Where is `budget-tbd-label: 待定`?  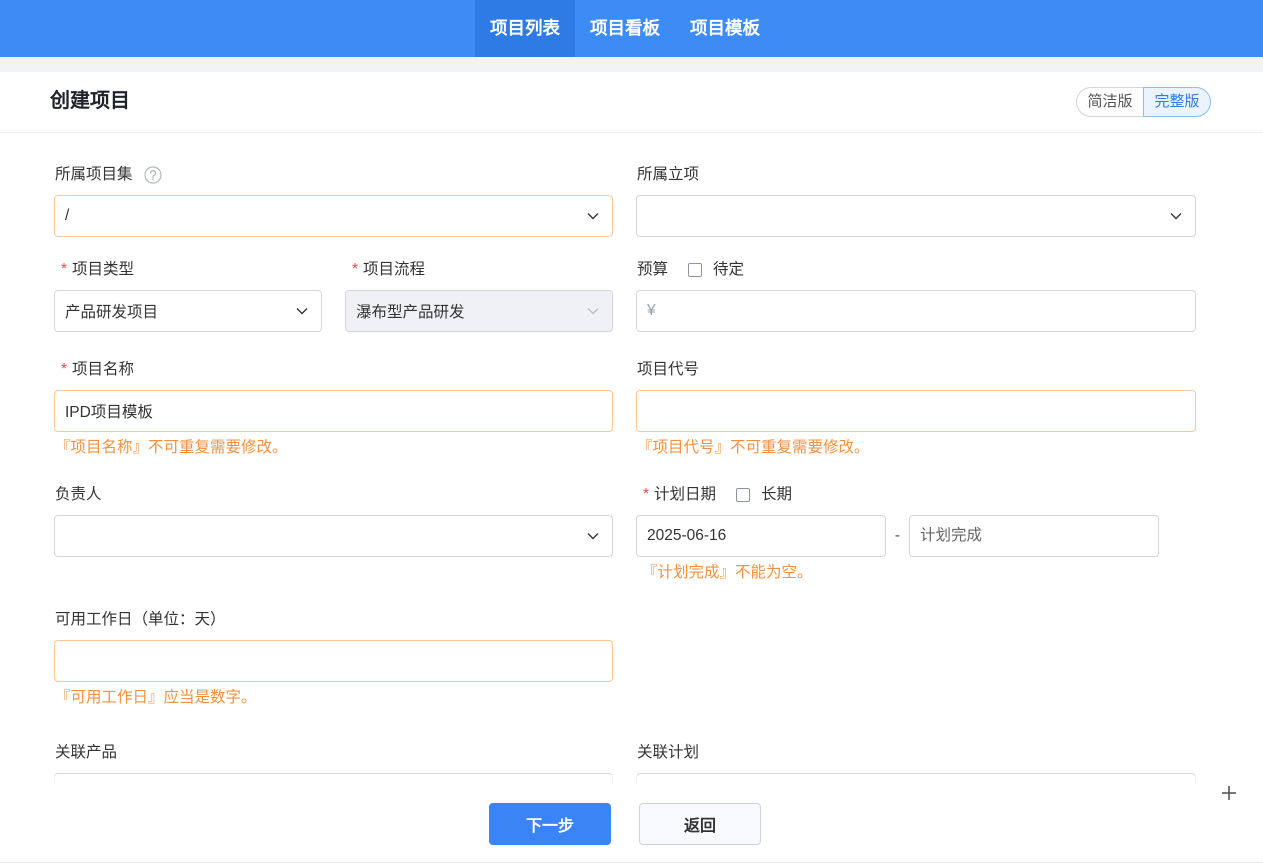 budget-tbd-label: 待定 is located at coordinates (729, 269).